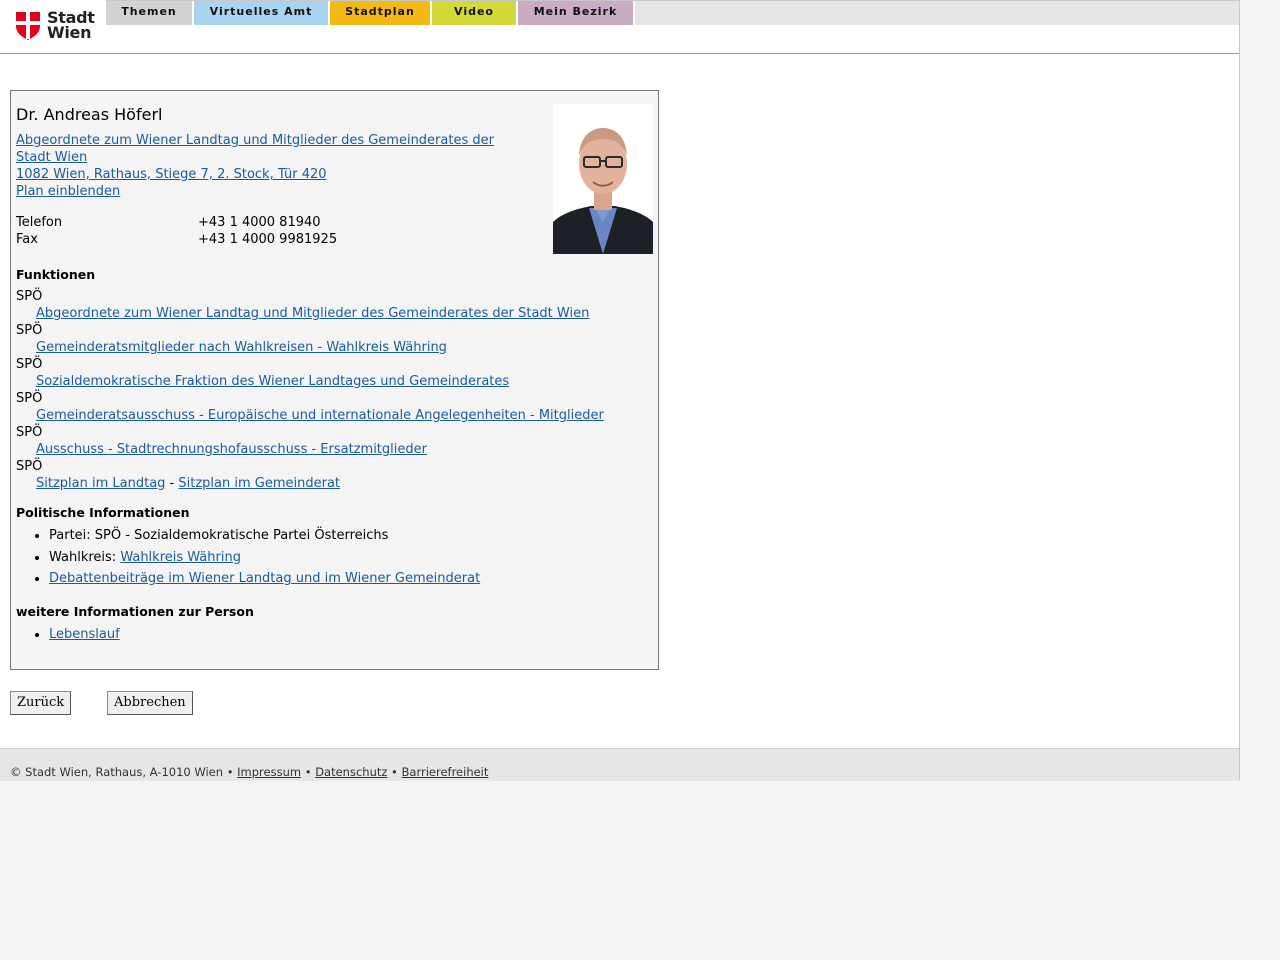  What do you see at coordinates (176, 239) in the screenshot?
I see `contact-row-fax: Fax +43 1 4000 9981925` at bounding box center [176, 239].